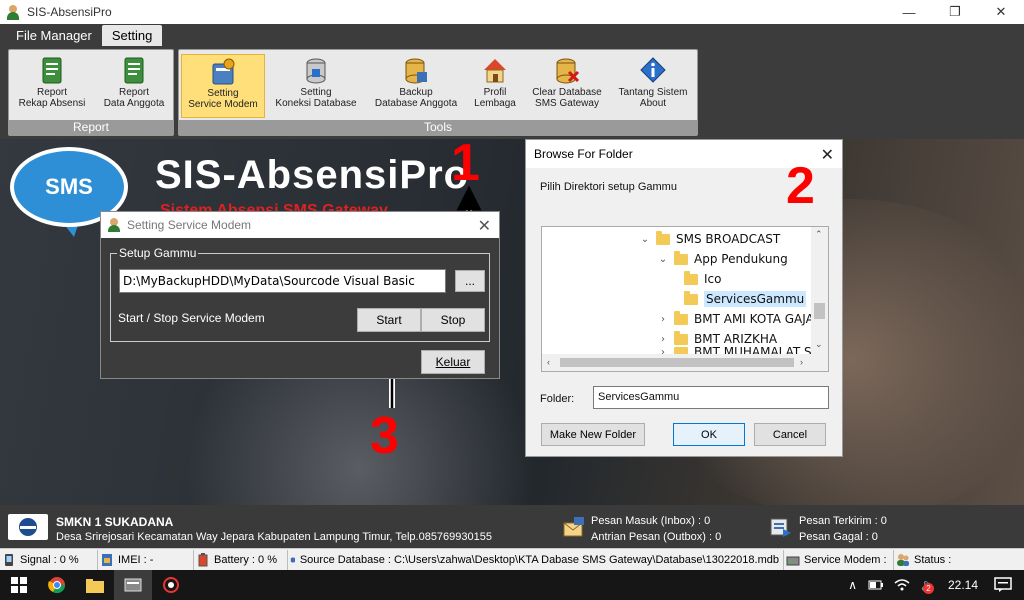 This screenshot has width=1024, height=600. Describe the element at coordinates (91, 127) in the screenshot. I see `ribbon-group-caption: Report` at that location.